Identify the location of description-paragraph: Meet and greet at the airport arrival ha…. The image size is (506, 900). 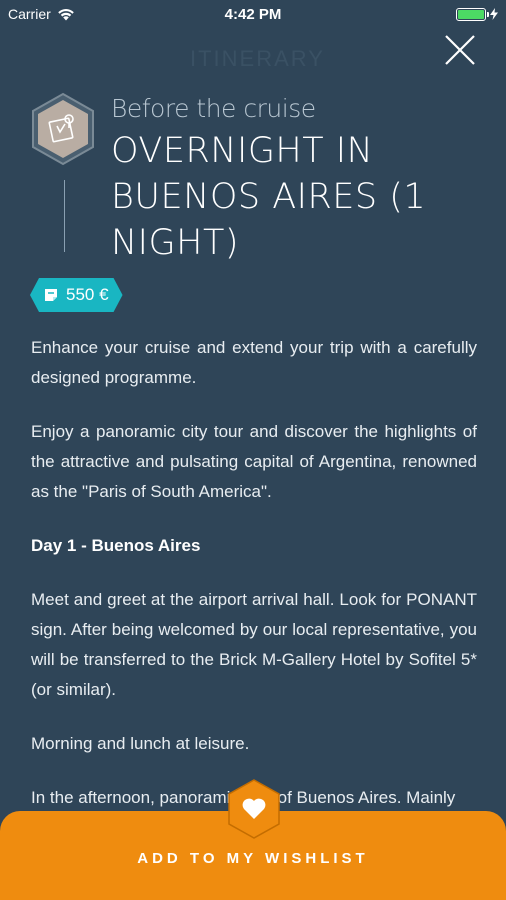
(254, 644).